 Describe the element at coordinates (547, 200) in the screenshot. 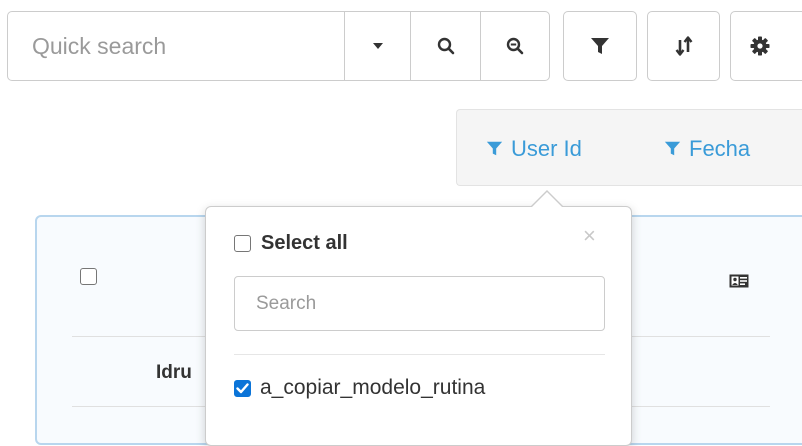

I see `popover-arrow-fill` at that location.